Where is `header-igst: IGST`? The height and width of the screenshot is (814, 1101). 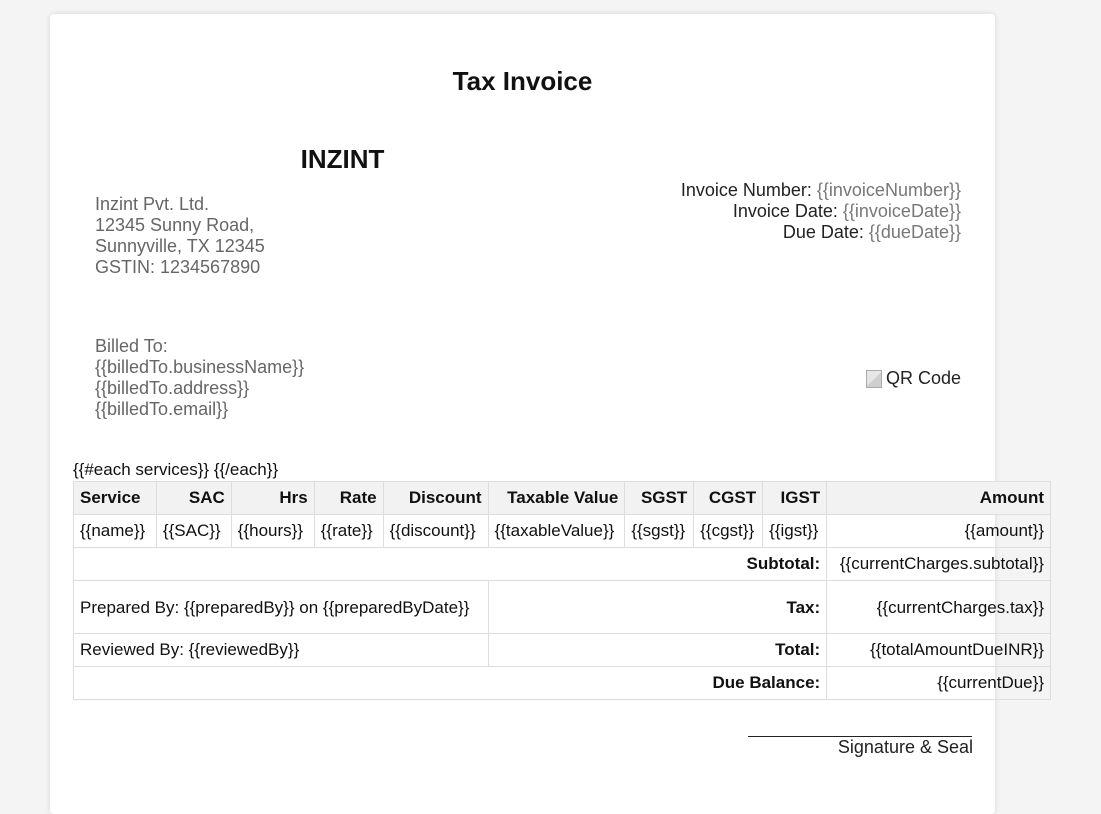
header-igst: IGST is located at coordinates (795, 498).